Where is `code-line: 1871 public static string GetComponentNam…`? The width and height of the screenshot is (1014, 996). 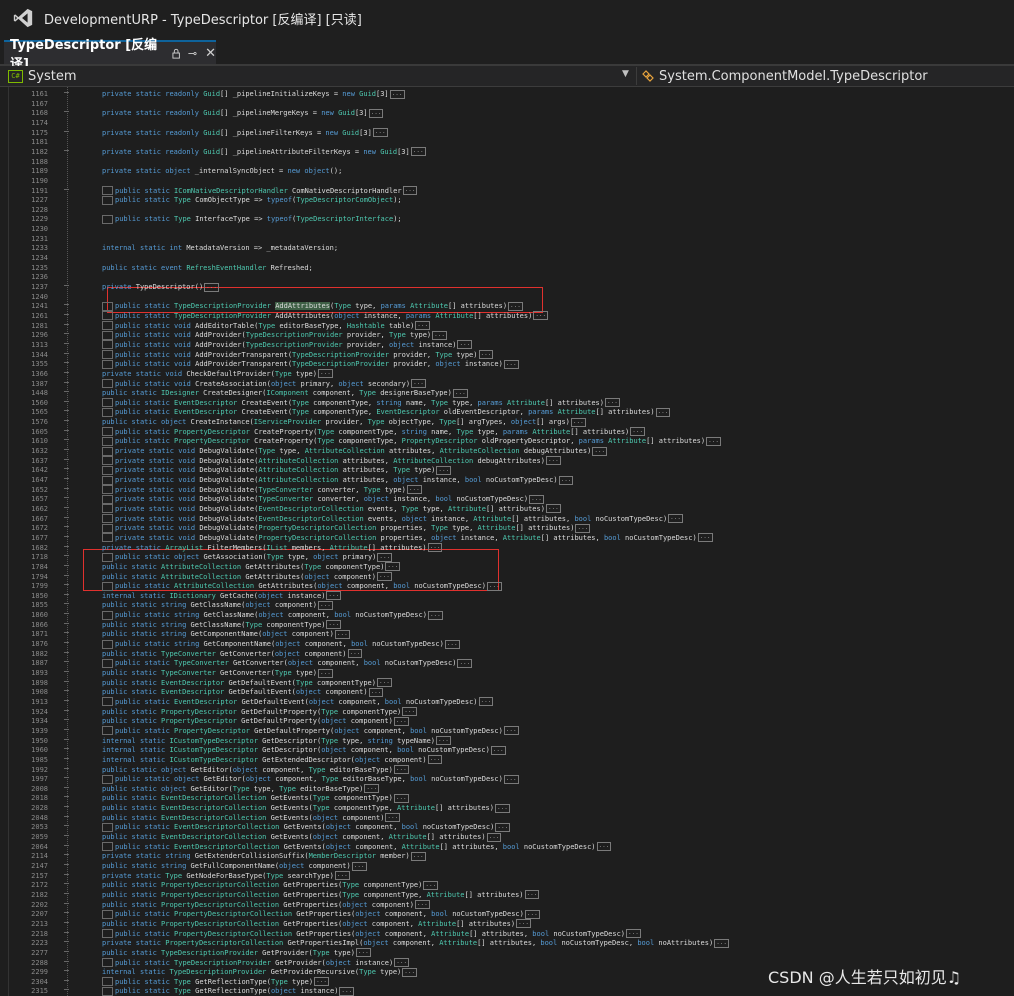
code-line: 1871 public static string GetComponentNam… is located at coordinates (507, 634).